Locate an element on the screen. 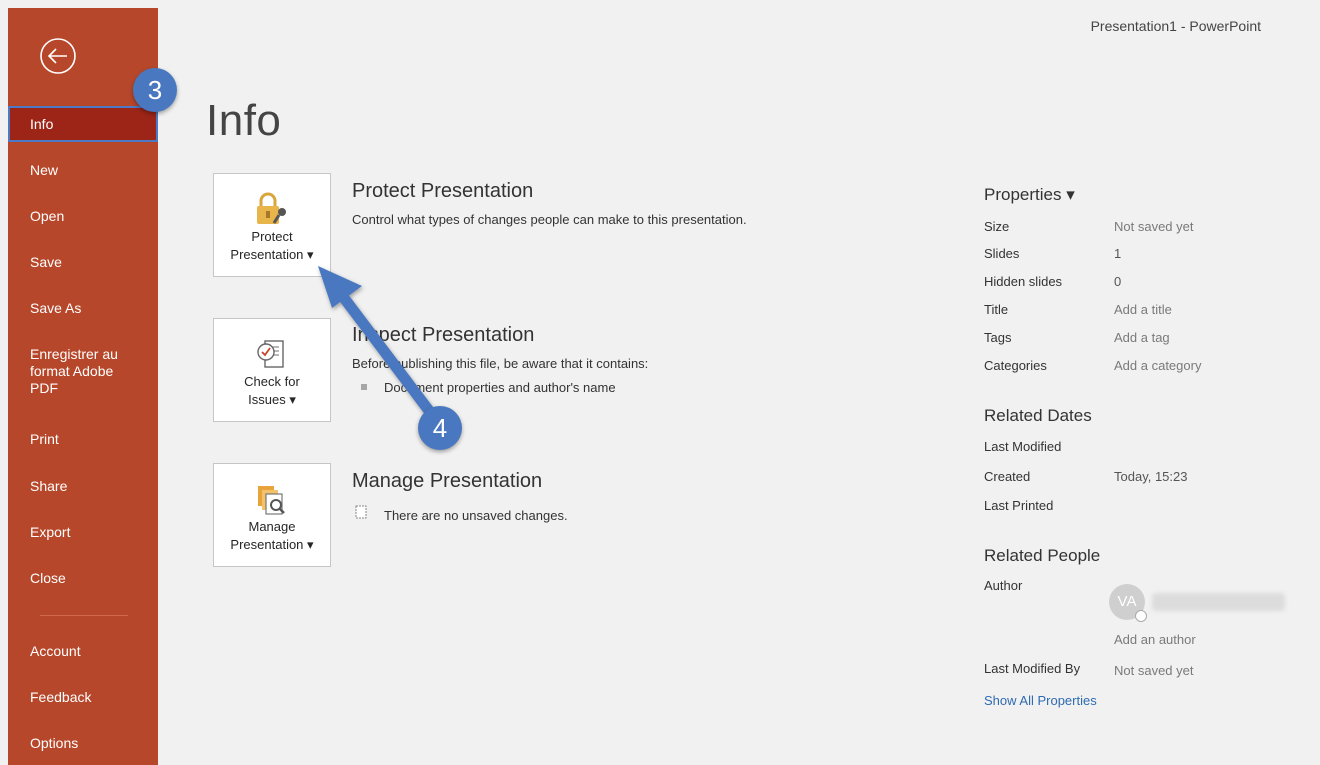  step-3-badge: 3 is located at coordinates (155, 90).